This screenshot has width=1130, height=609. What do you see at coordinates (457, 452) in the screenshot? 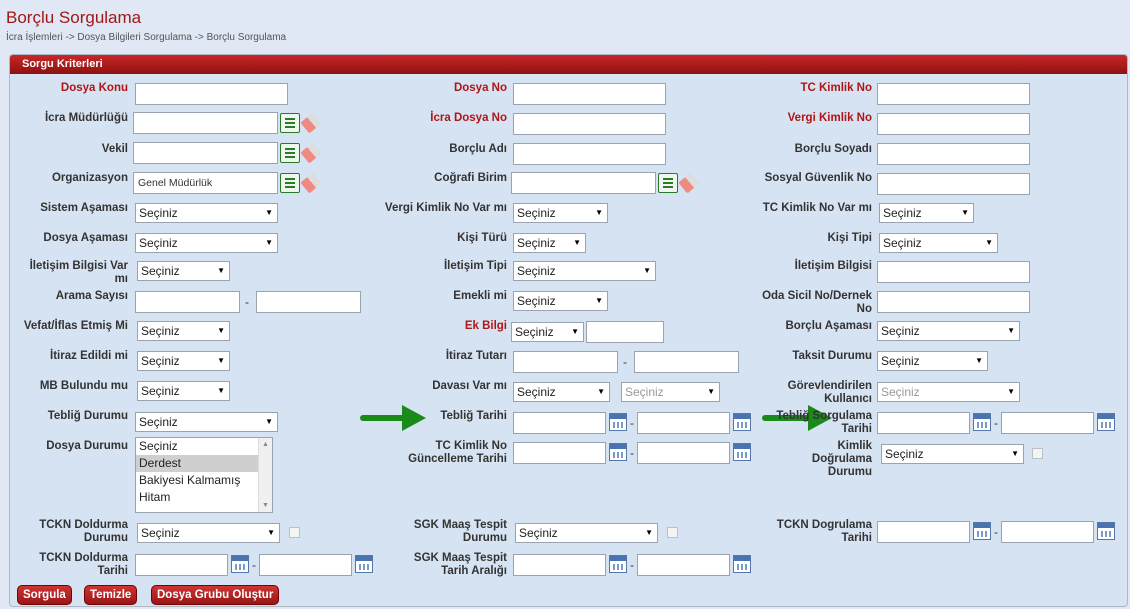
I see `label-tc-guncelleme: TC Kimlik No Güncelleme Tarihi` at bounding box center [457, 452].